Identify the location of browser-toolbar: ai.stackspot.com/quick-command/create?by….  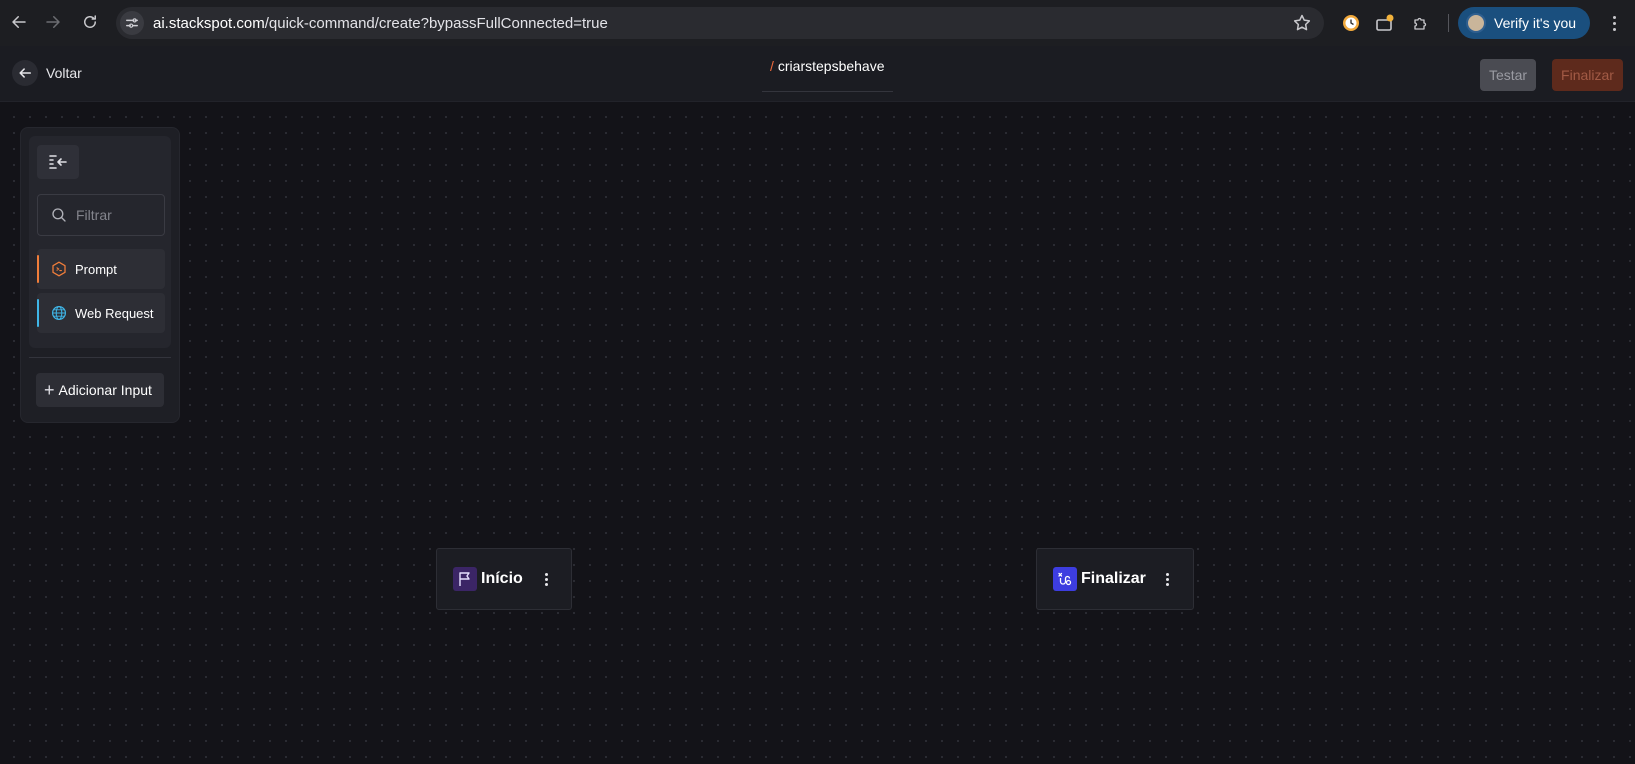
(817, 23).